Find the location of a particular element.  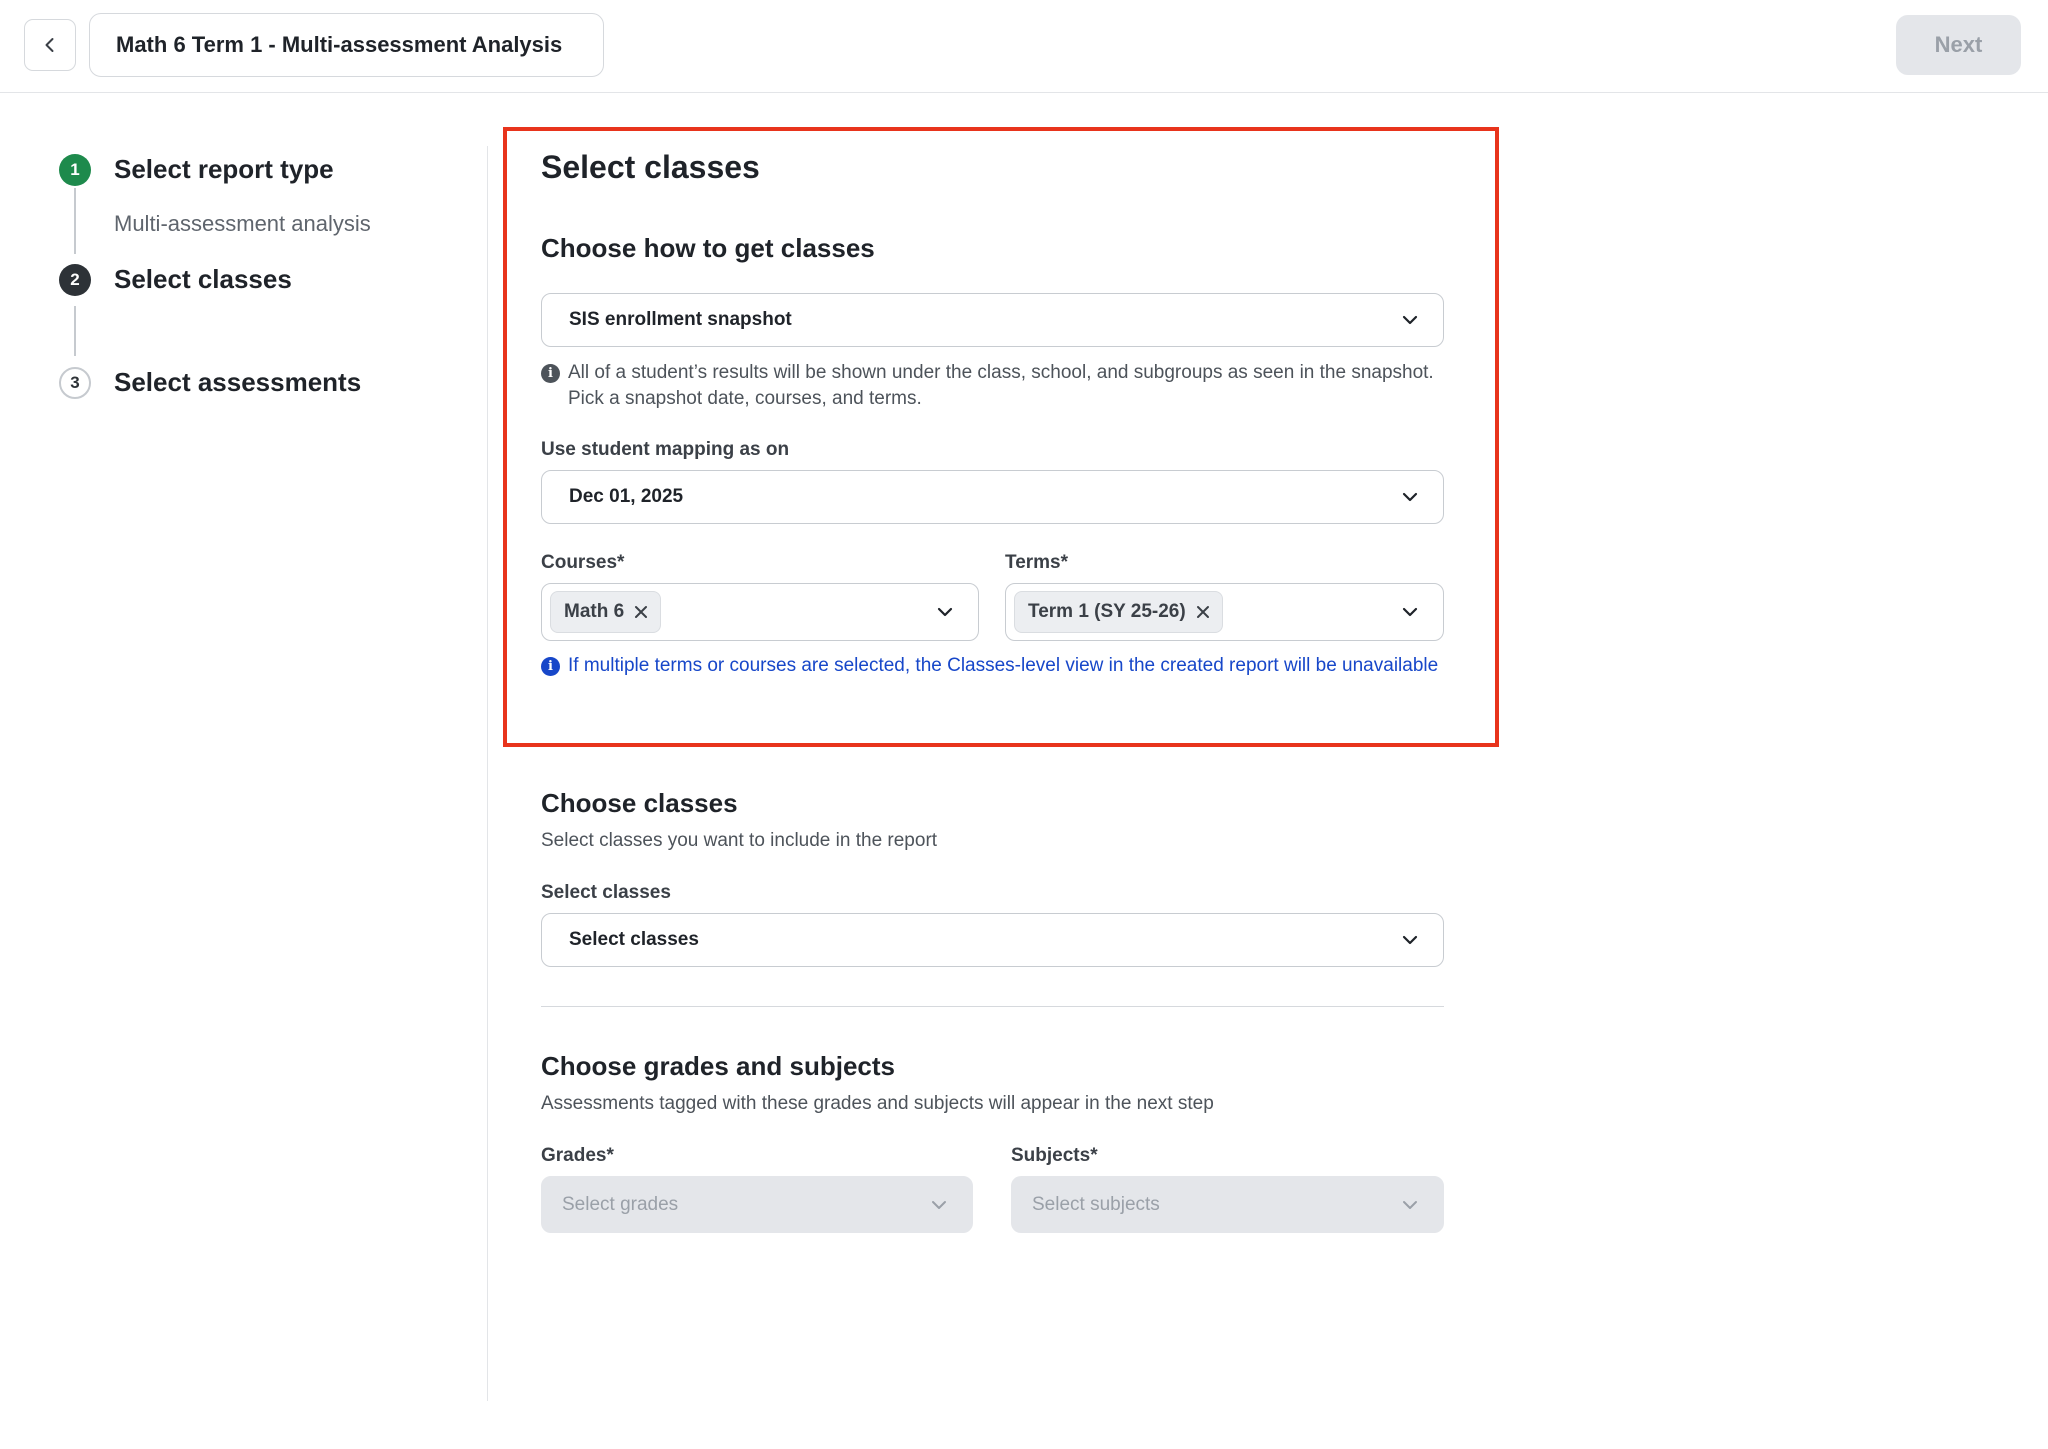

step-2-badge: 2 is located at coordinates (75, 280).